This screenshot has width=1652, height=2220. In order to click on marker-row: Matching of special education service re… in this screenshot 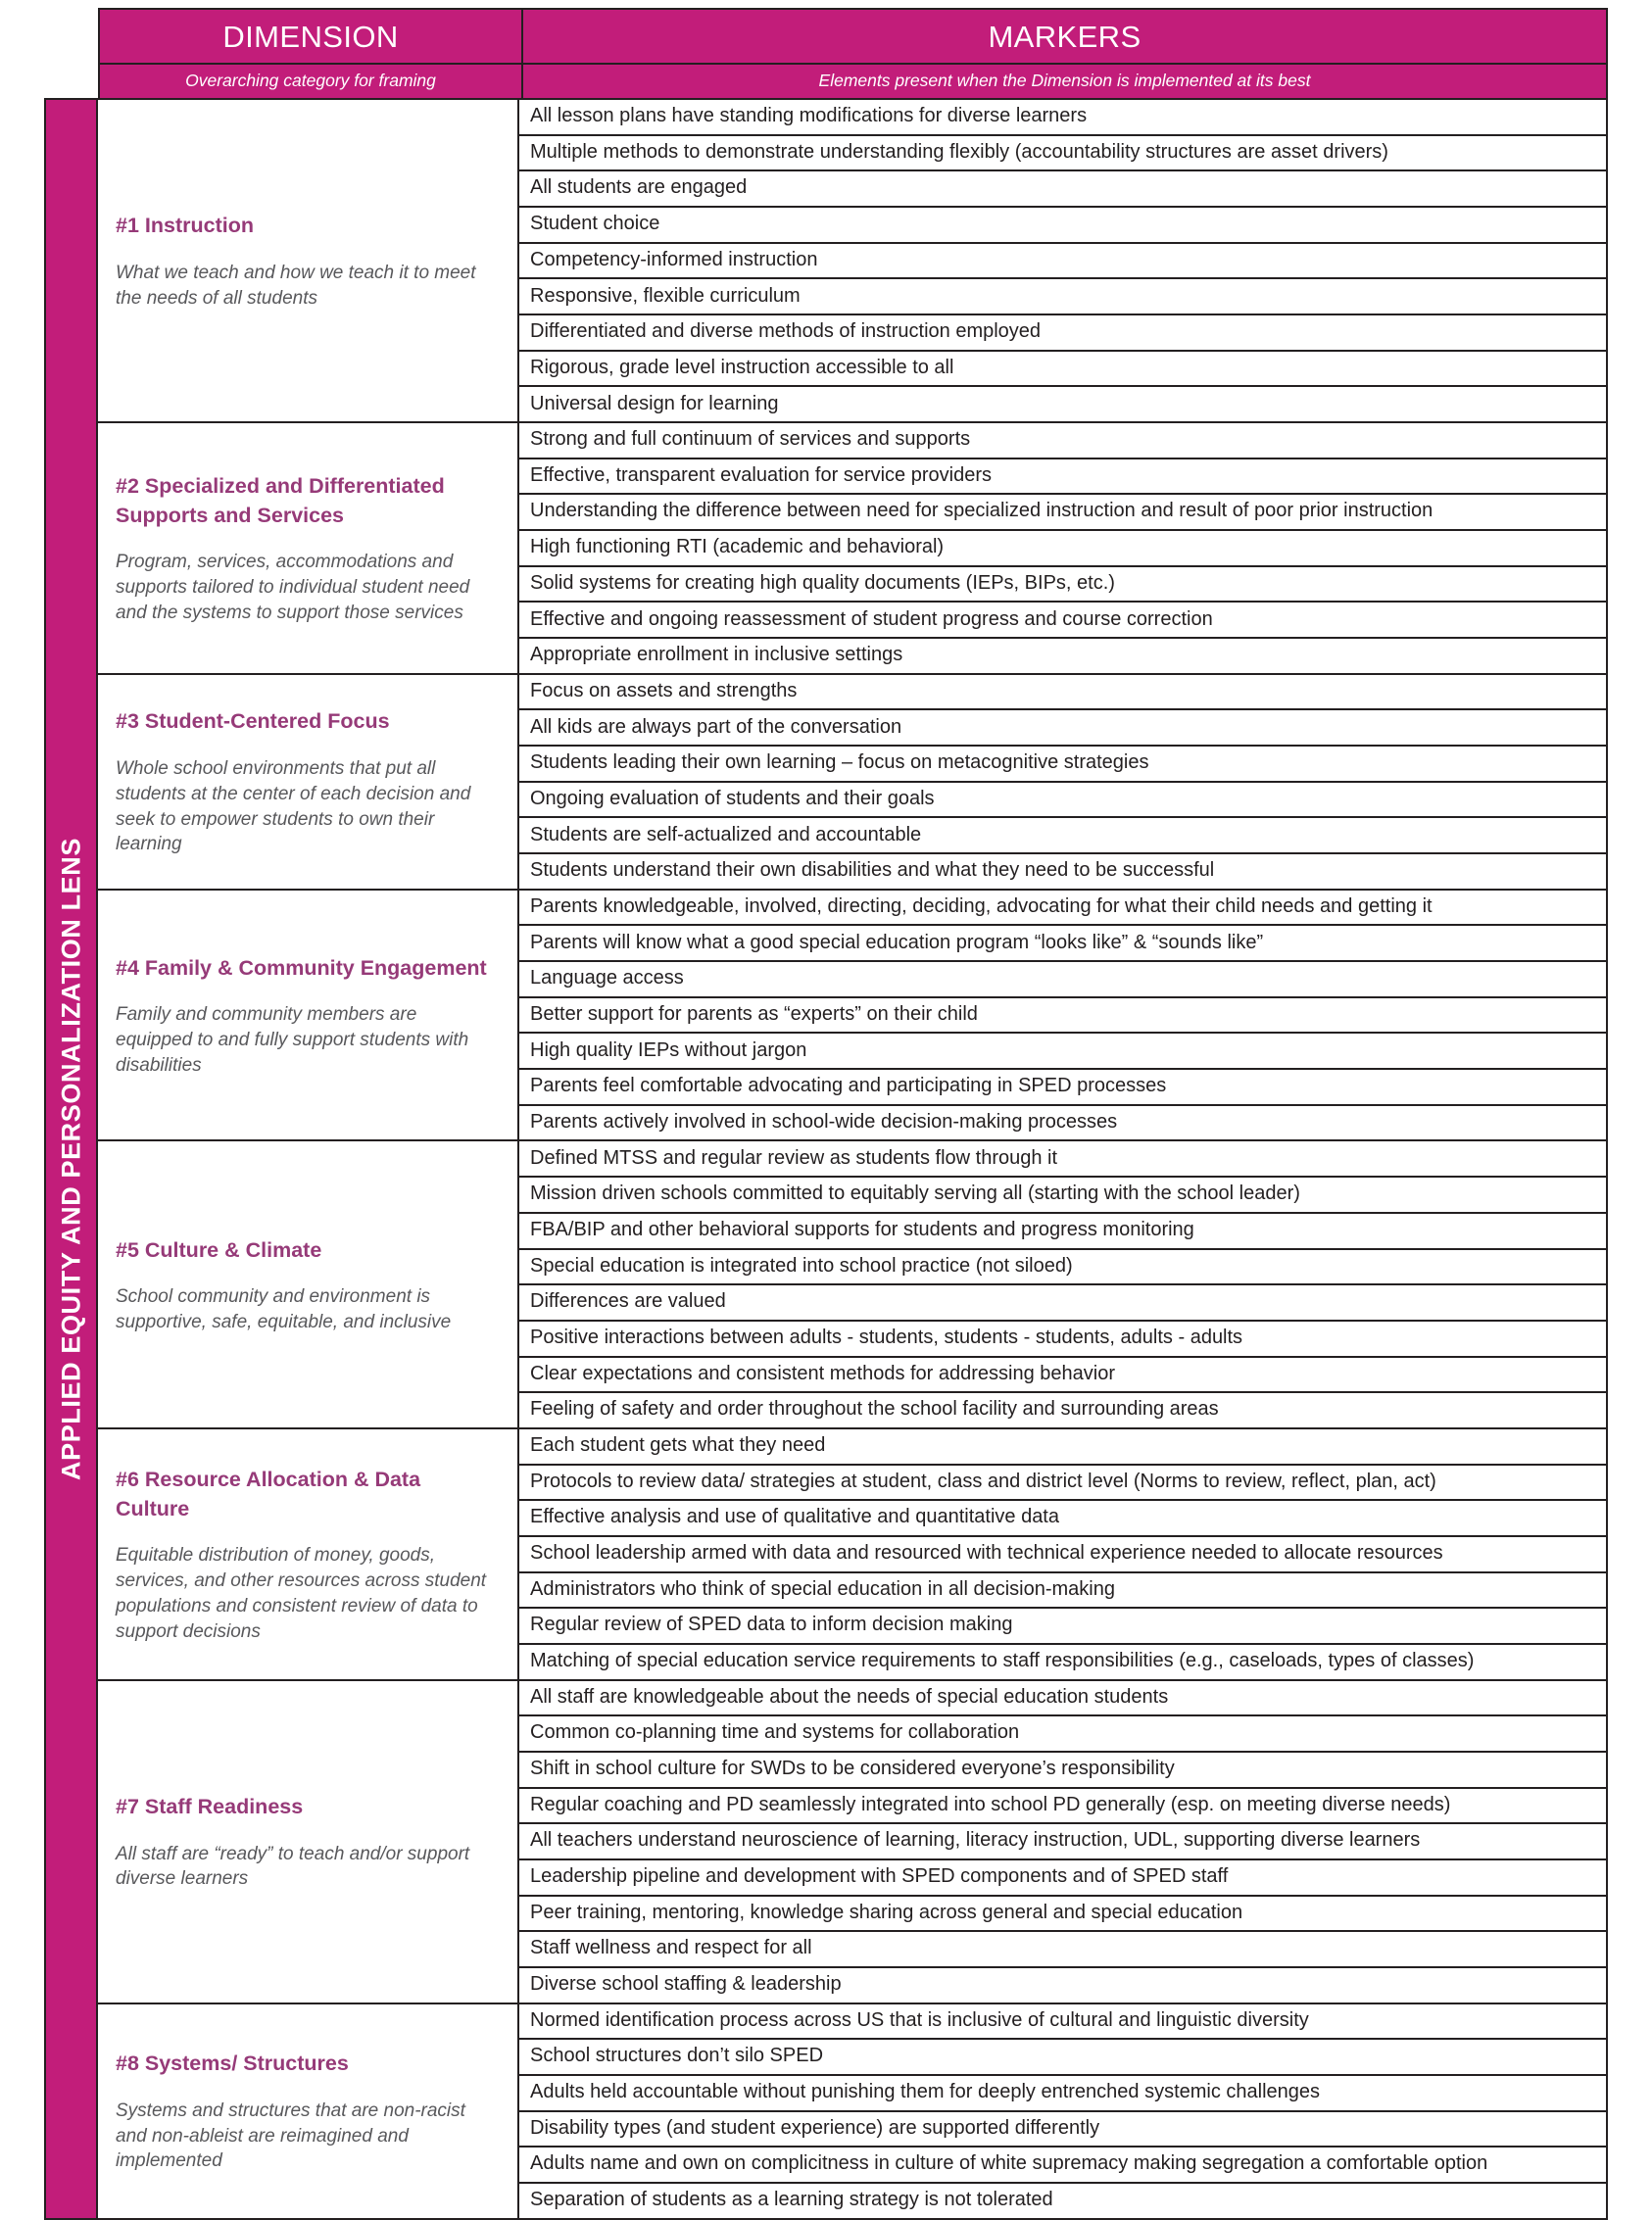, I will do `click(1002, 1660)`.